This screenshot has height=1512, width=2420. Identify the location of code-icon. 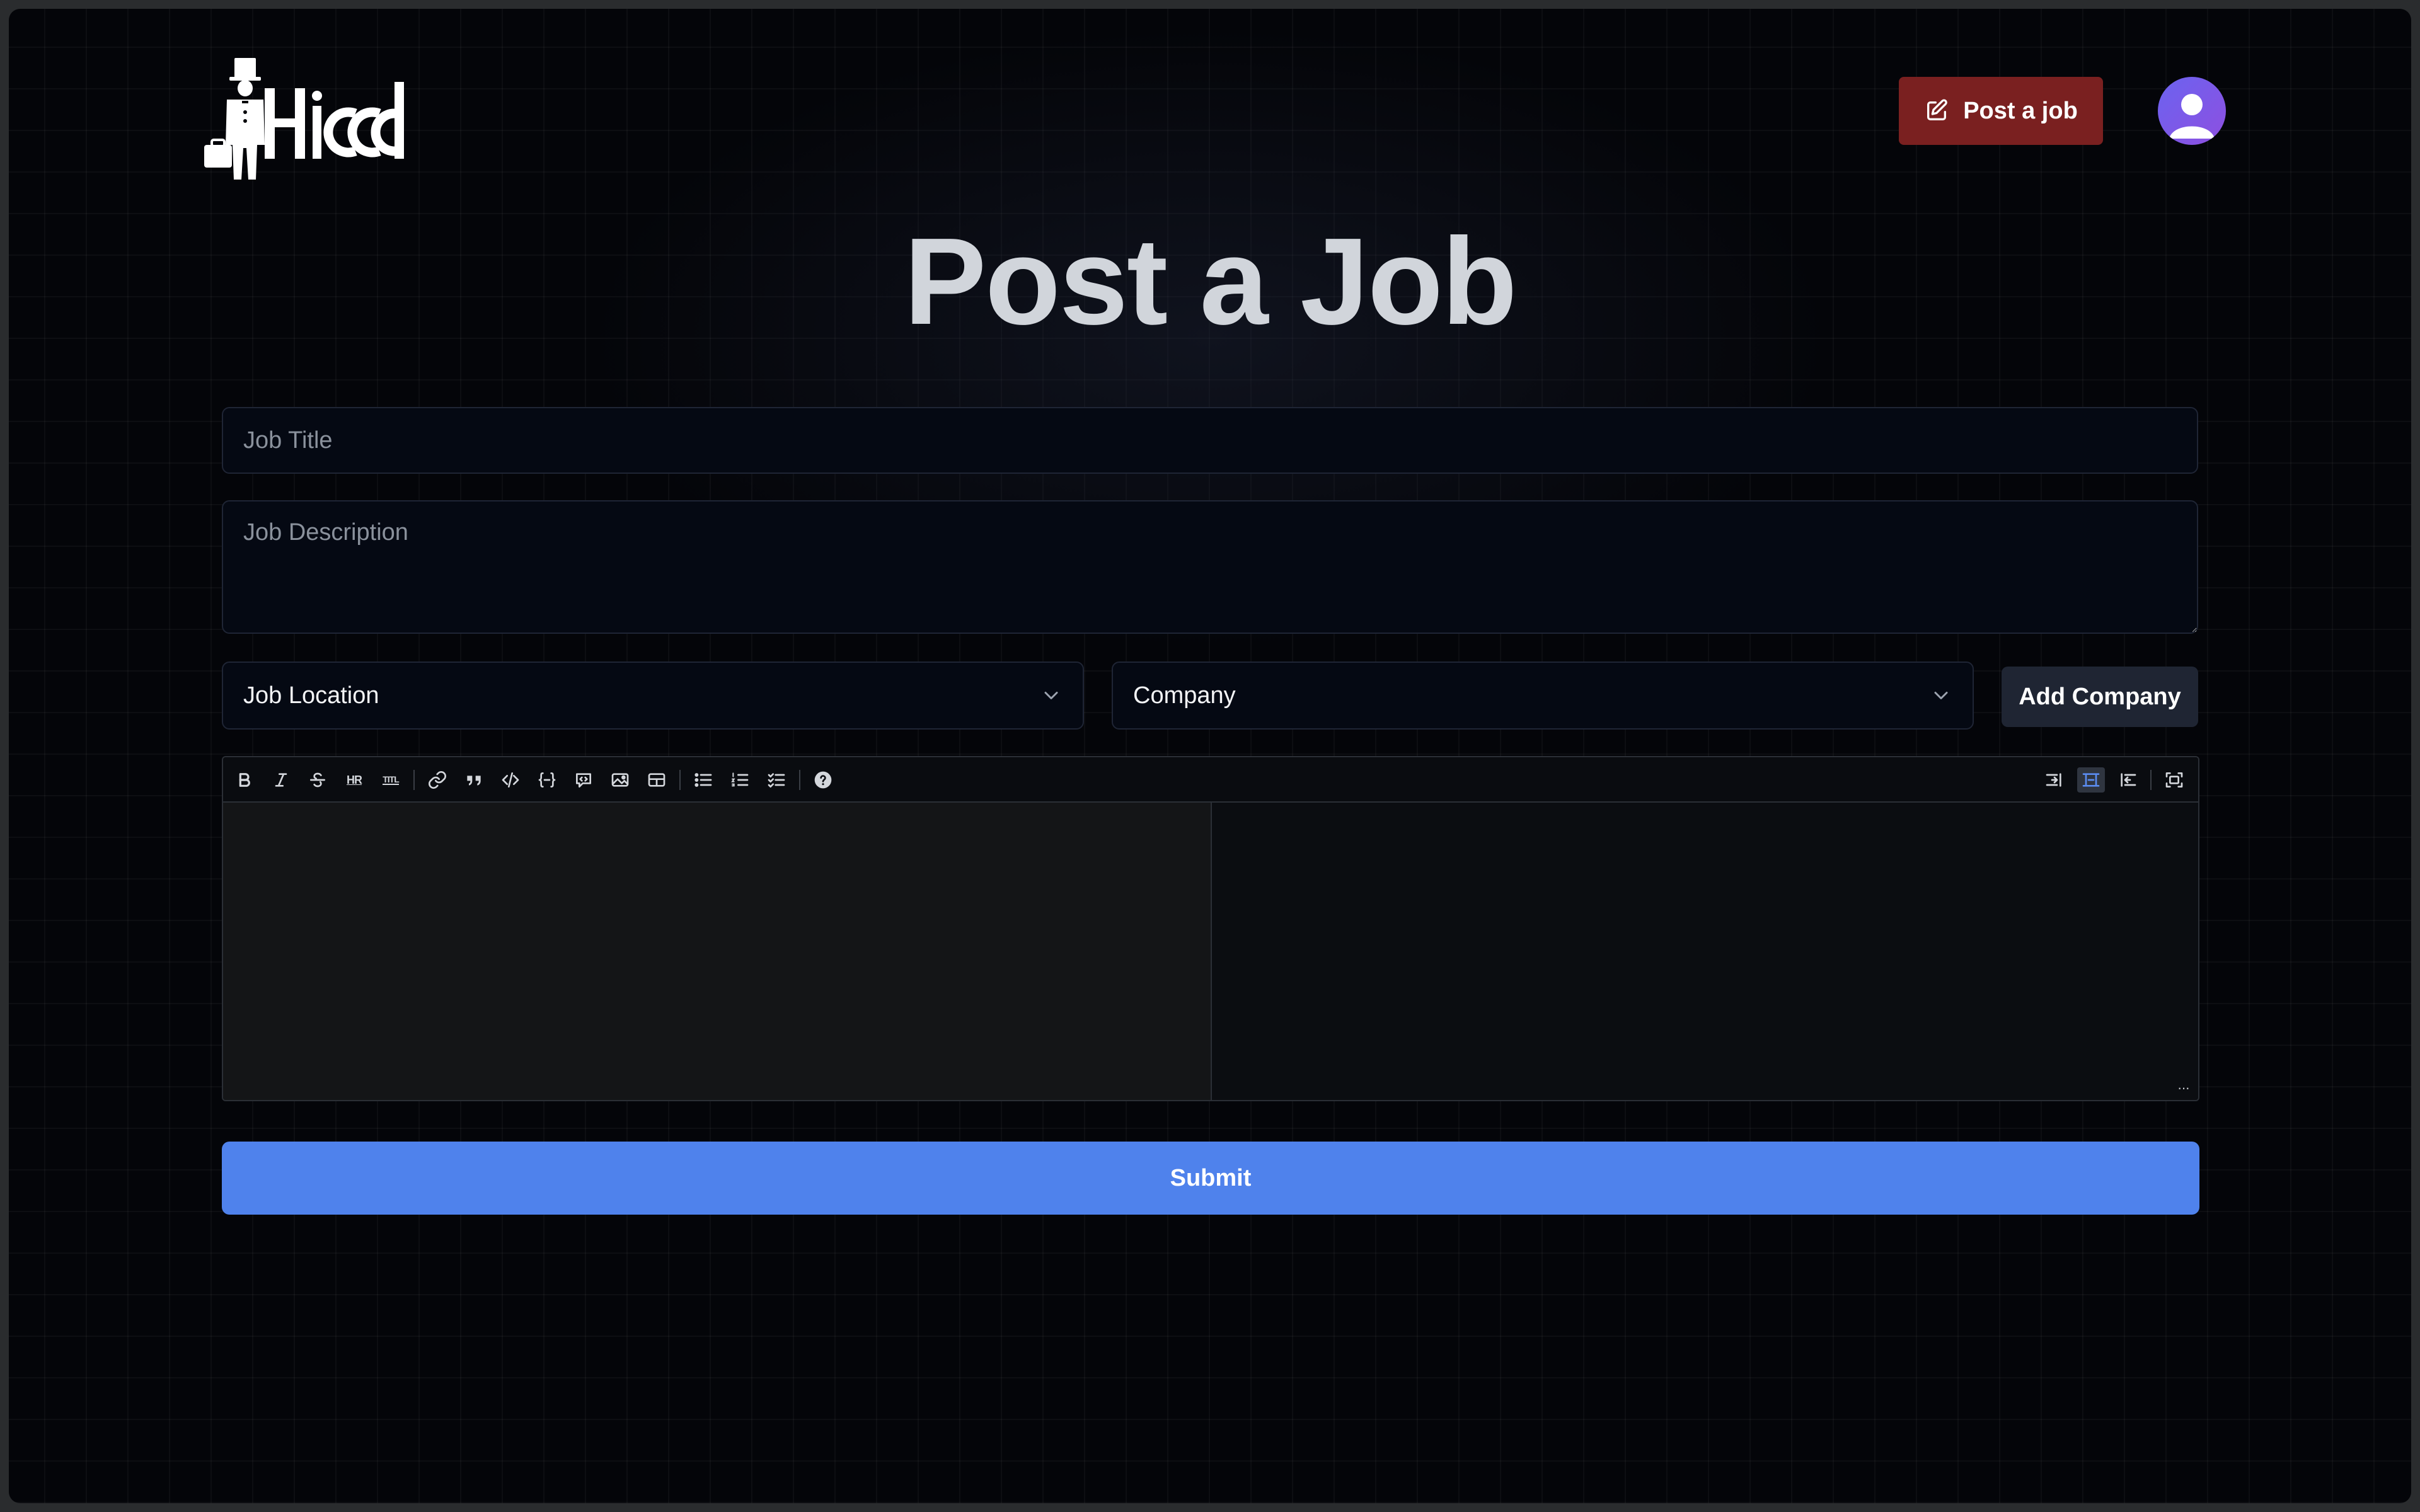
(511, 780).